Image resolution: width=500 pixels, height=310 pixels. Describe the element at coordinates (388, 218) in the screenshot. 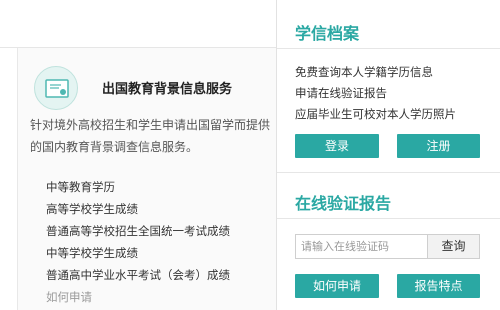

I see `verify-divider` at that location.